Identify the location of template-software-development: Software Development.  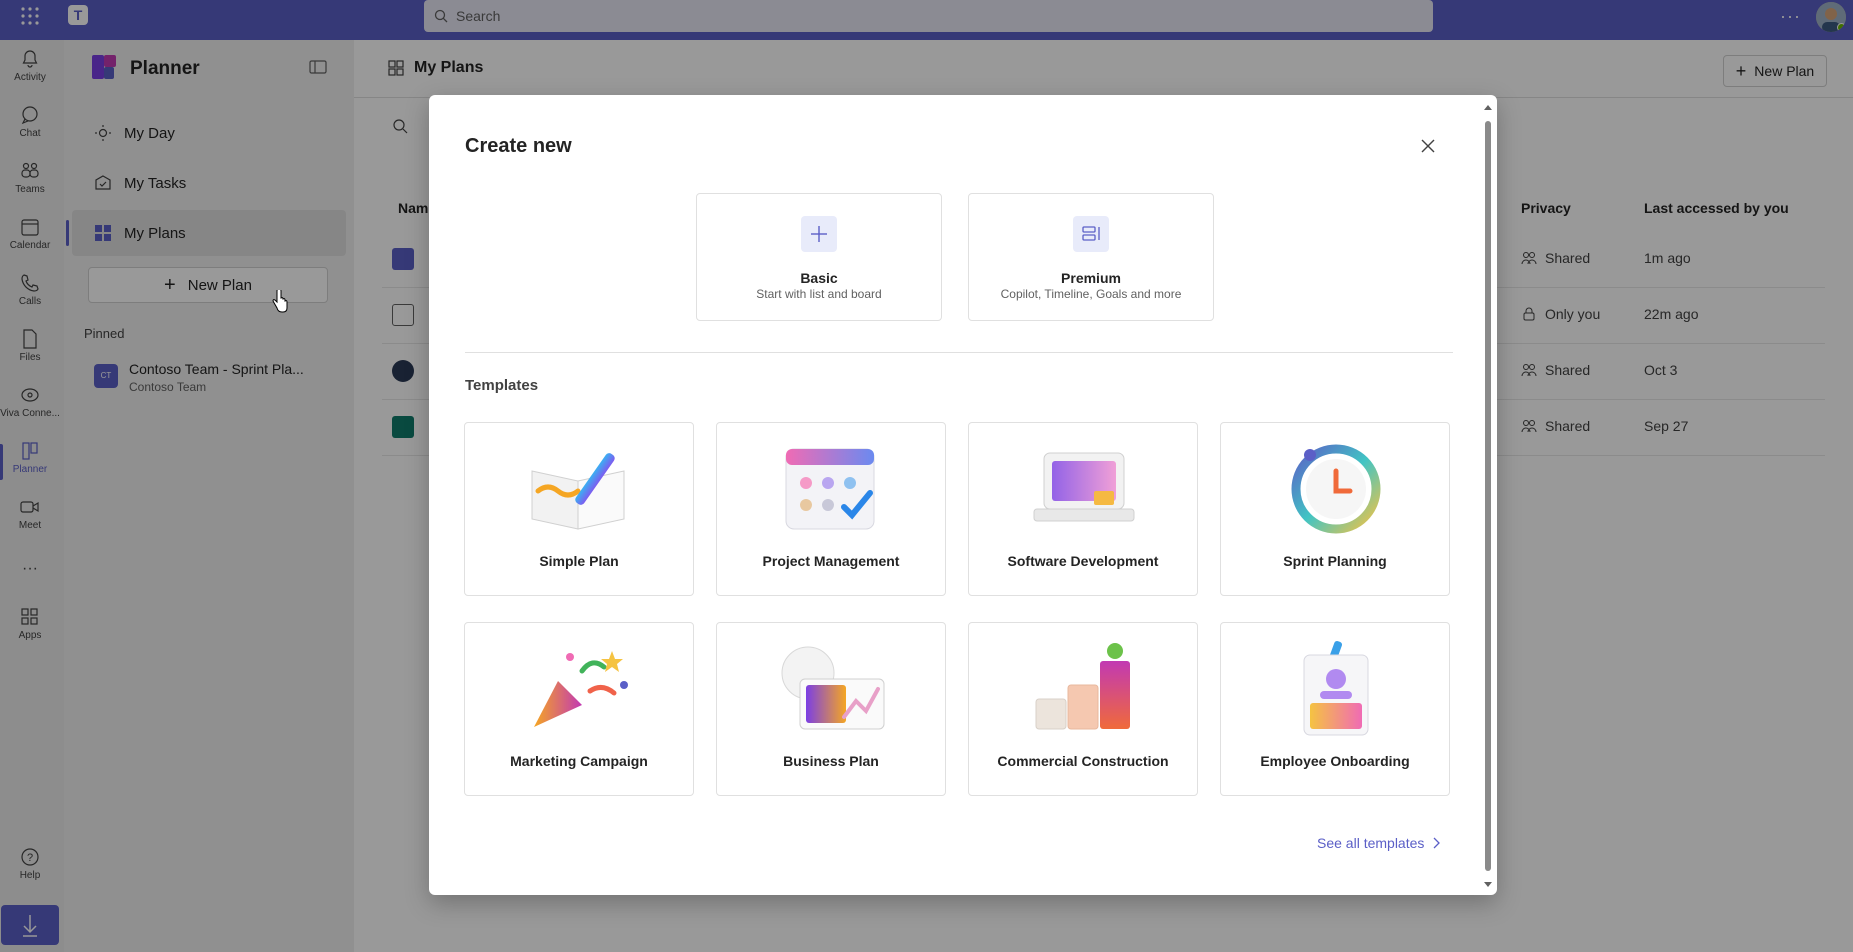
(1083, 509).